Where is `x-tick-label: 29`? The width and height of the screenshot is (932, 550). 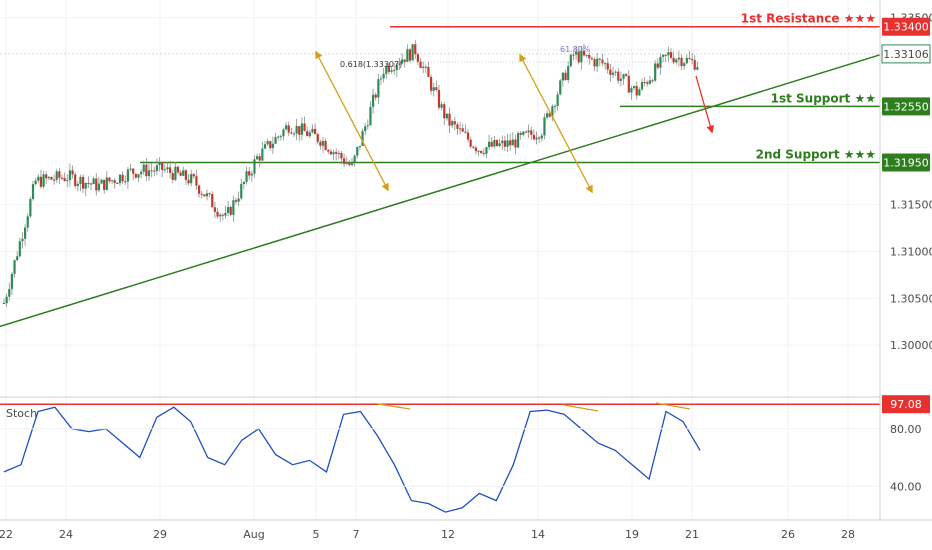 x-tick-label: 29 is located at coordinates (160, 534).